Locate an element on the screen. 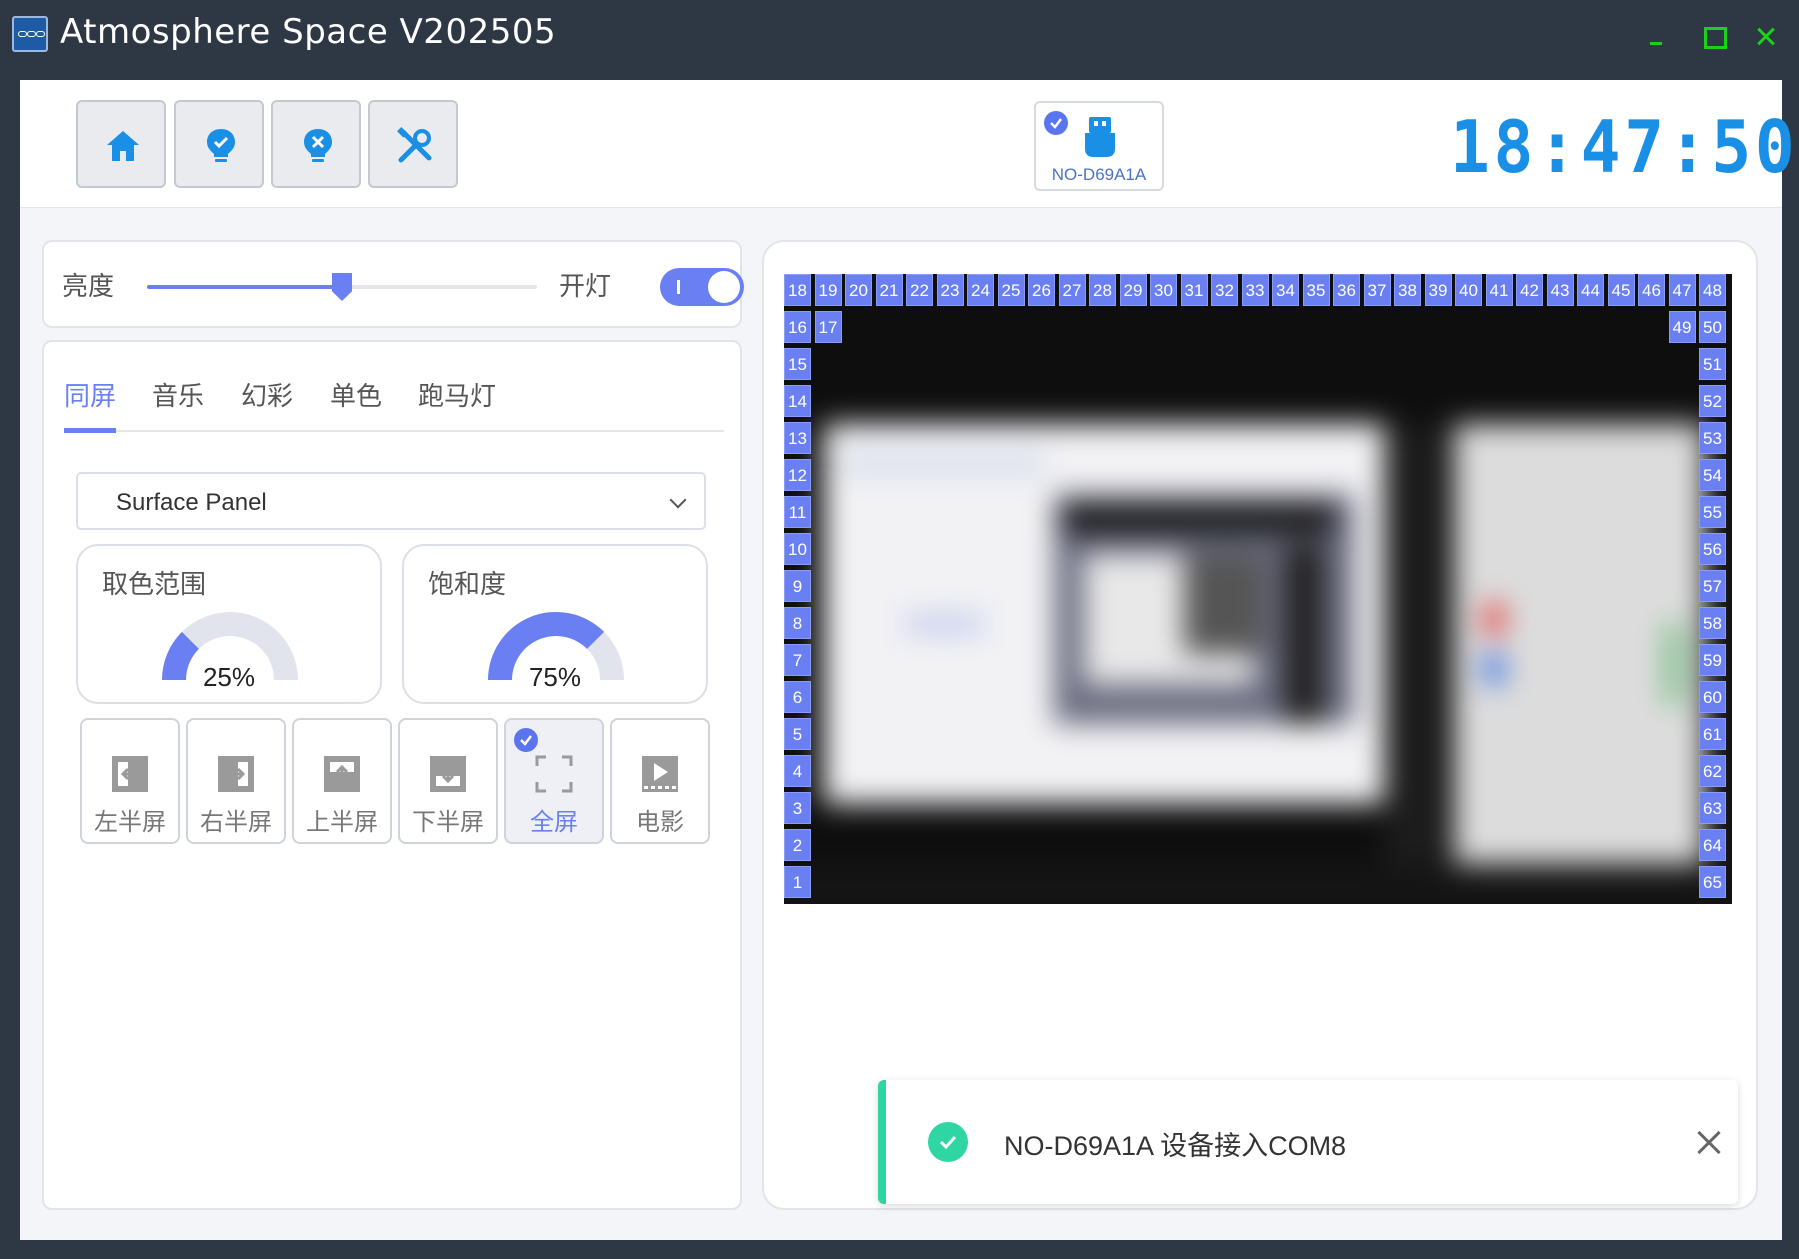 This screenshot has height=1259, width=1799. led-index-15: 15 is located at coordinates (797, 364).